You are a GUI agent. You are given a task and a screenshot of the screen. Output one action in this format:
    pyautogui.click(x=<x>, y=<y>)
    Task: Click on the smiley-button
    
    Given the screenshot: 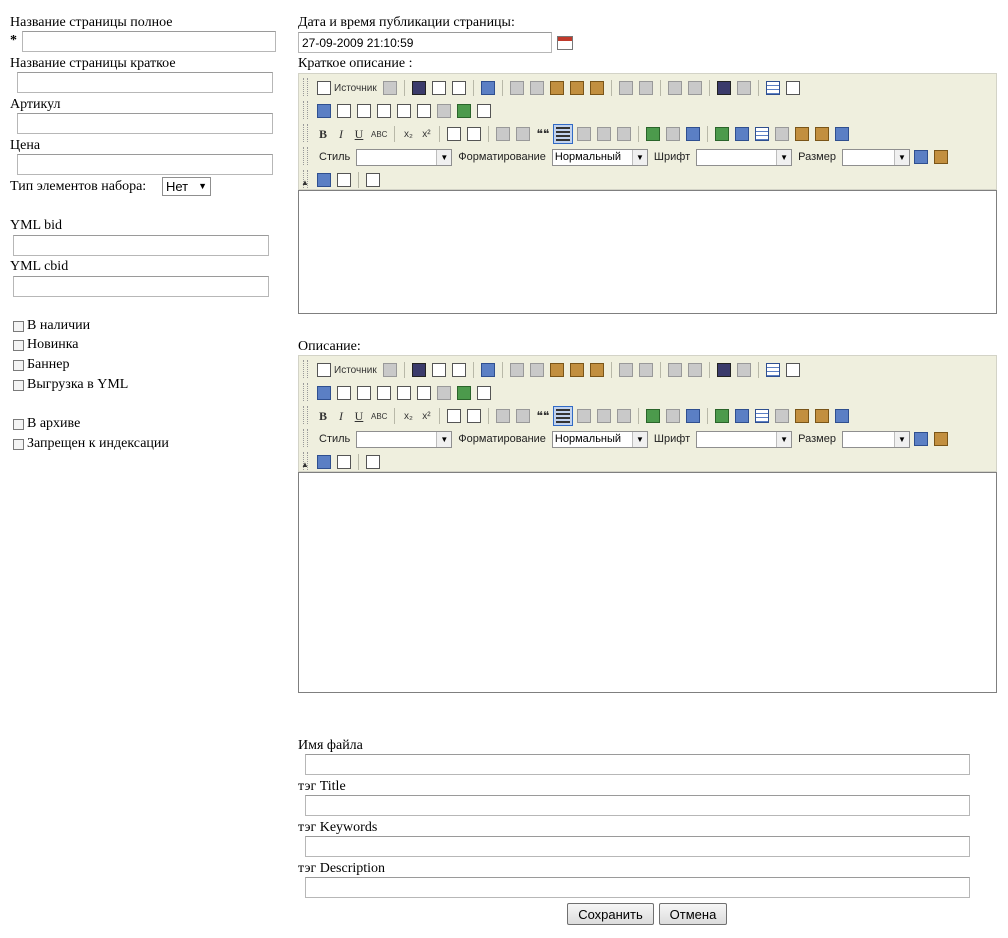 What is the action you would take?
    pyautogui.click(x=802, y=416)
    